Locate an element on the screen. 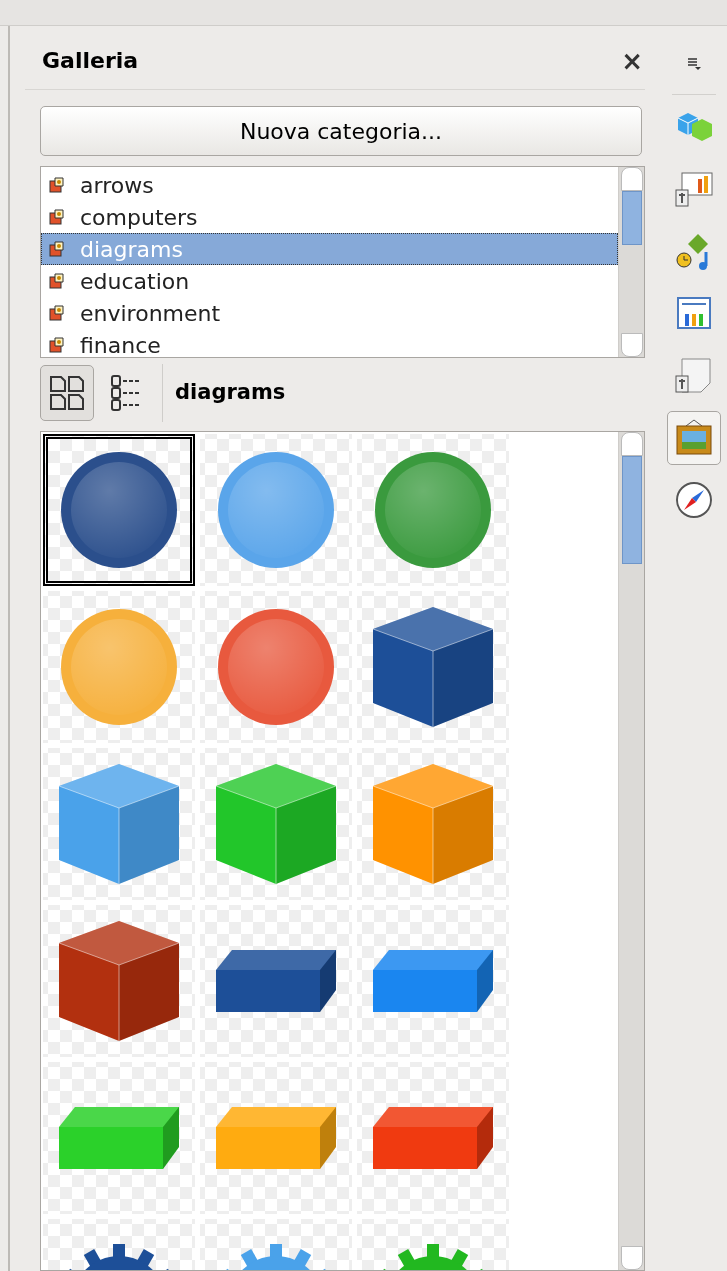  close-button: × is located at coordinates (632, 60).